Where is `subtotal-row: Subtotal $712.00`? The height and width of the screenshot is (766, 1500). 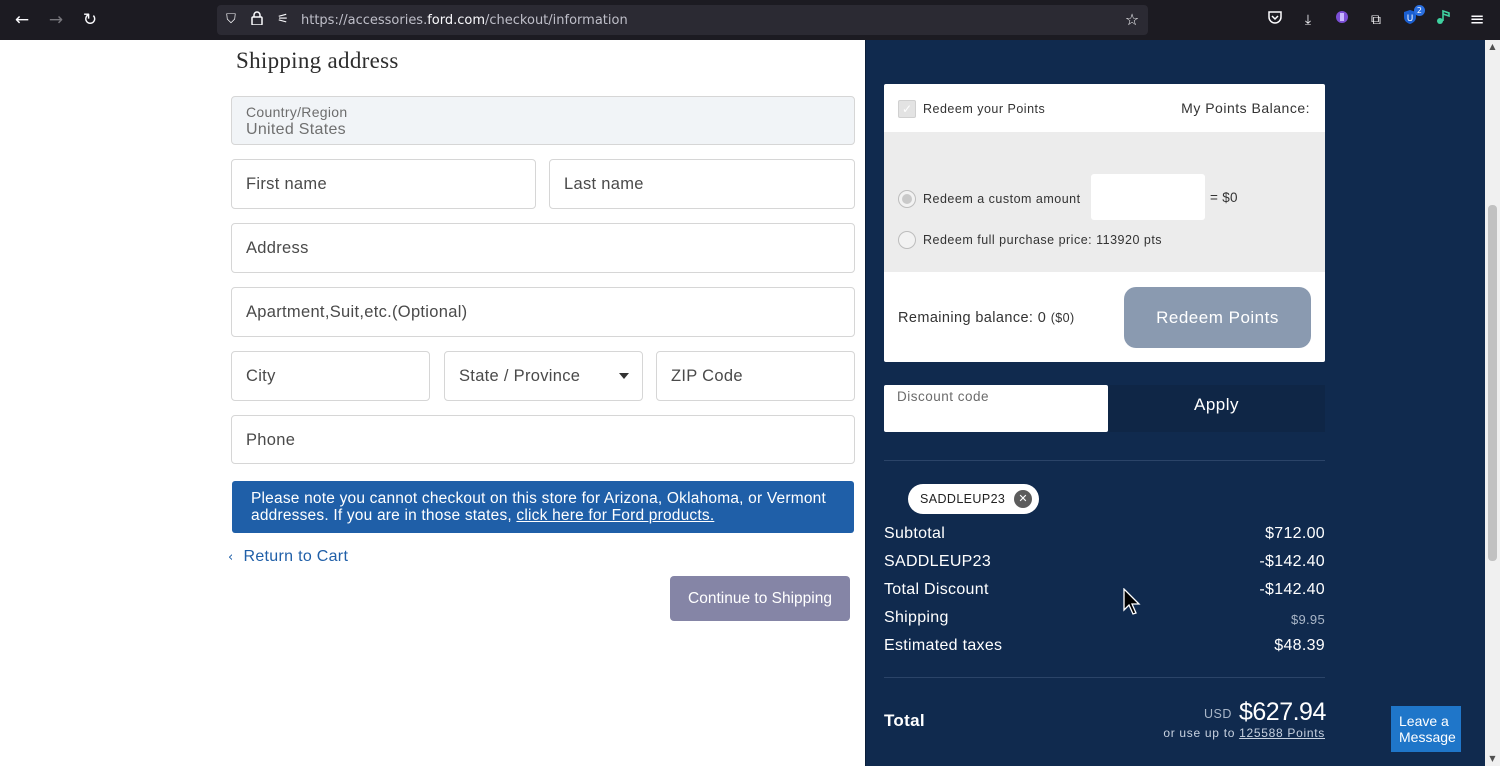
subtotal-row: Subtotal $712.00 is located at coordinates (1104, 536).